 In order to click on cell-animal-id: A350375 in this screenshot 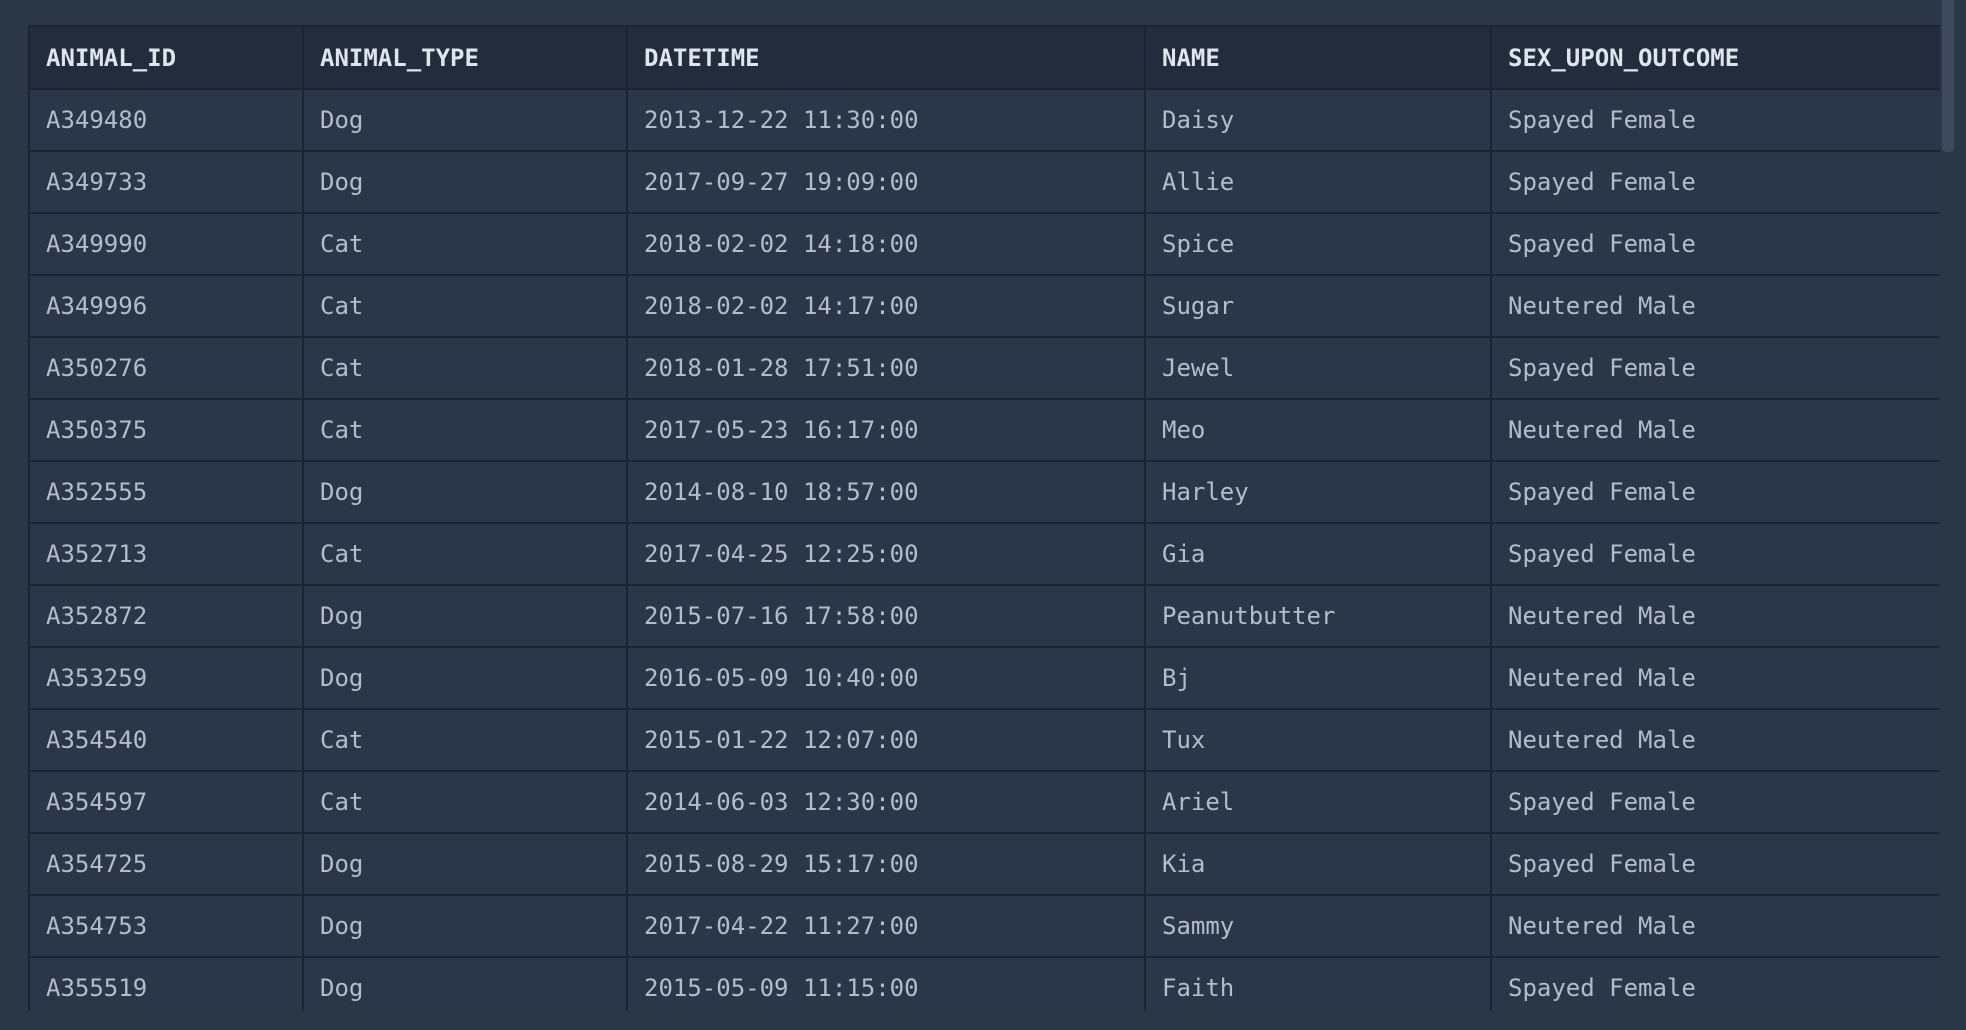, I will do `click(166, 430)`.